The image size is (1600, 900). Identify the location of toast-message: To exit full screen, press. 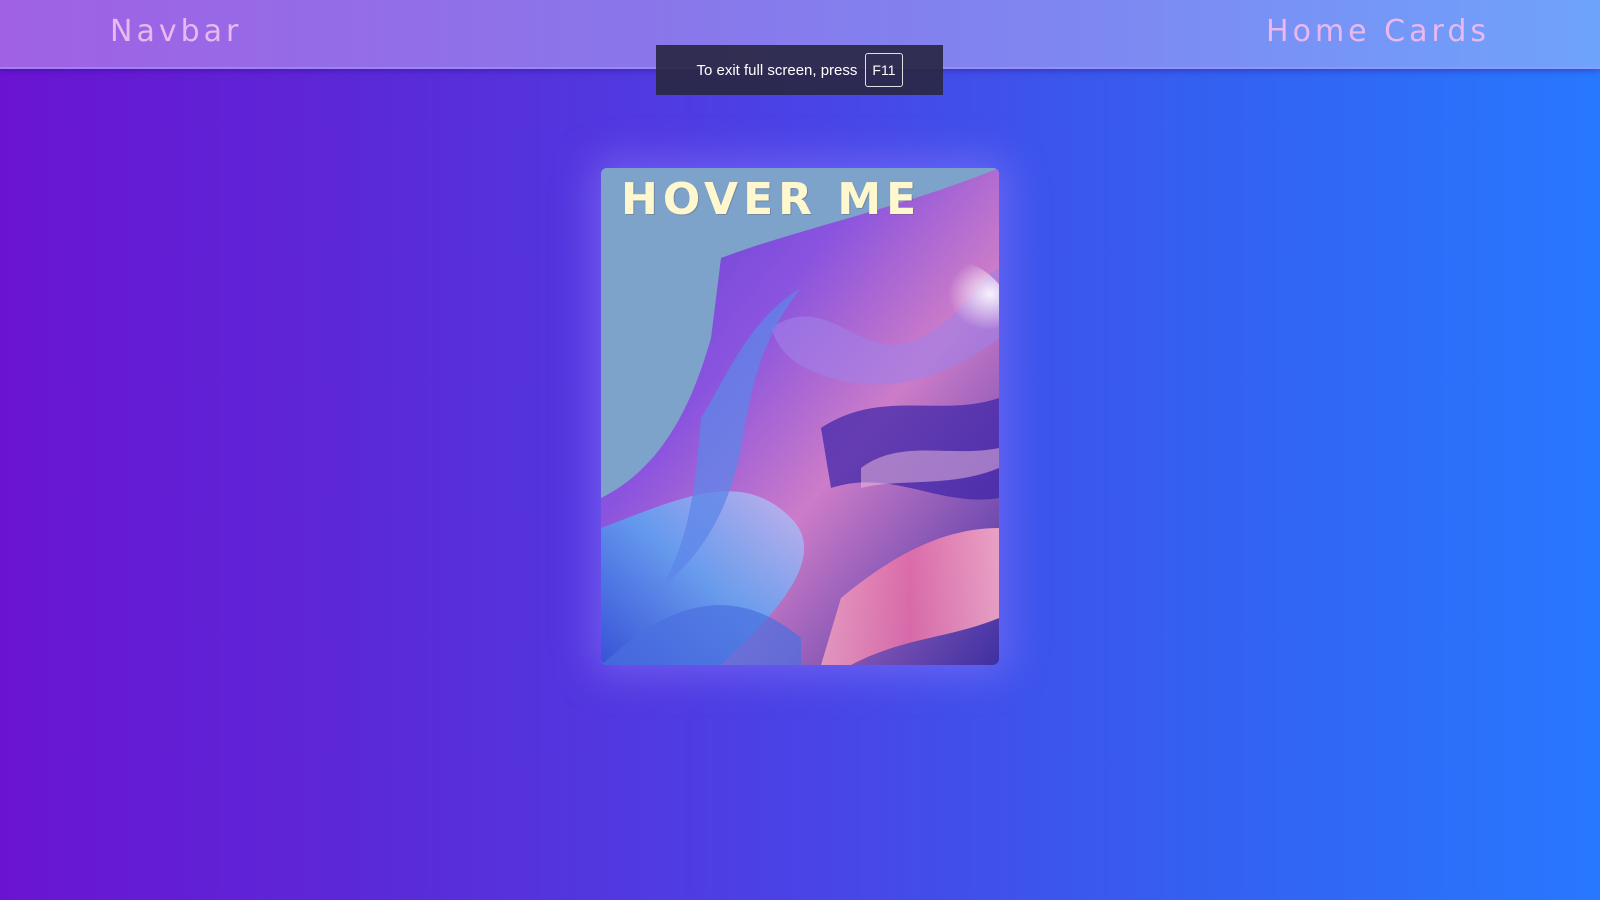
(777, 70).